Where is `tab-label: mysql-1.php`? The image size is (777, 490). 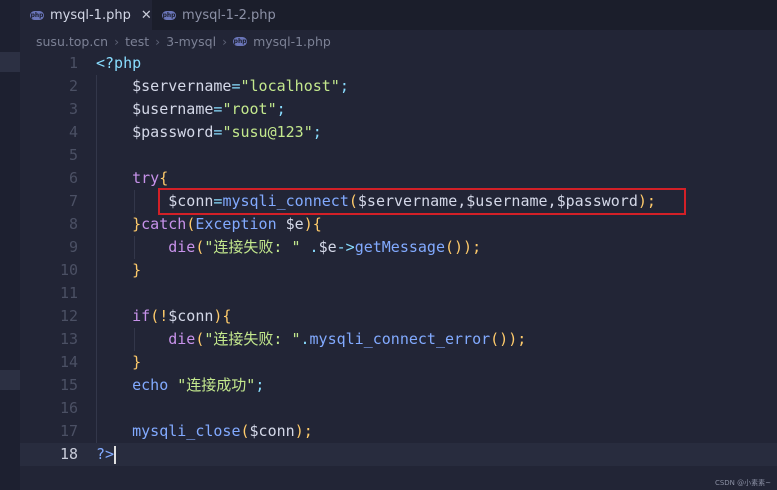 tab-label: mysql-1.php is located at coordinates (90, 15).